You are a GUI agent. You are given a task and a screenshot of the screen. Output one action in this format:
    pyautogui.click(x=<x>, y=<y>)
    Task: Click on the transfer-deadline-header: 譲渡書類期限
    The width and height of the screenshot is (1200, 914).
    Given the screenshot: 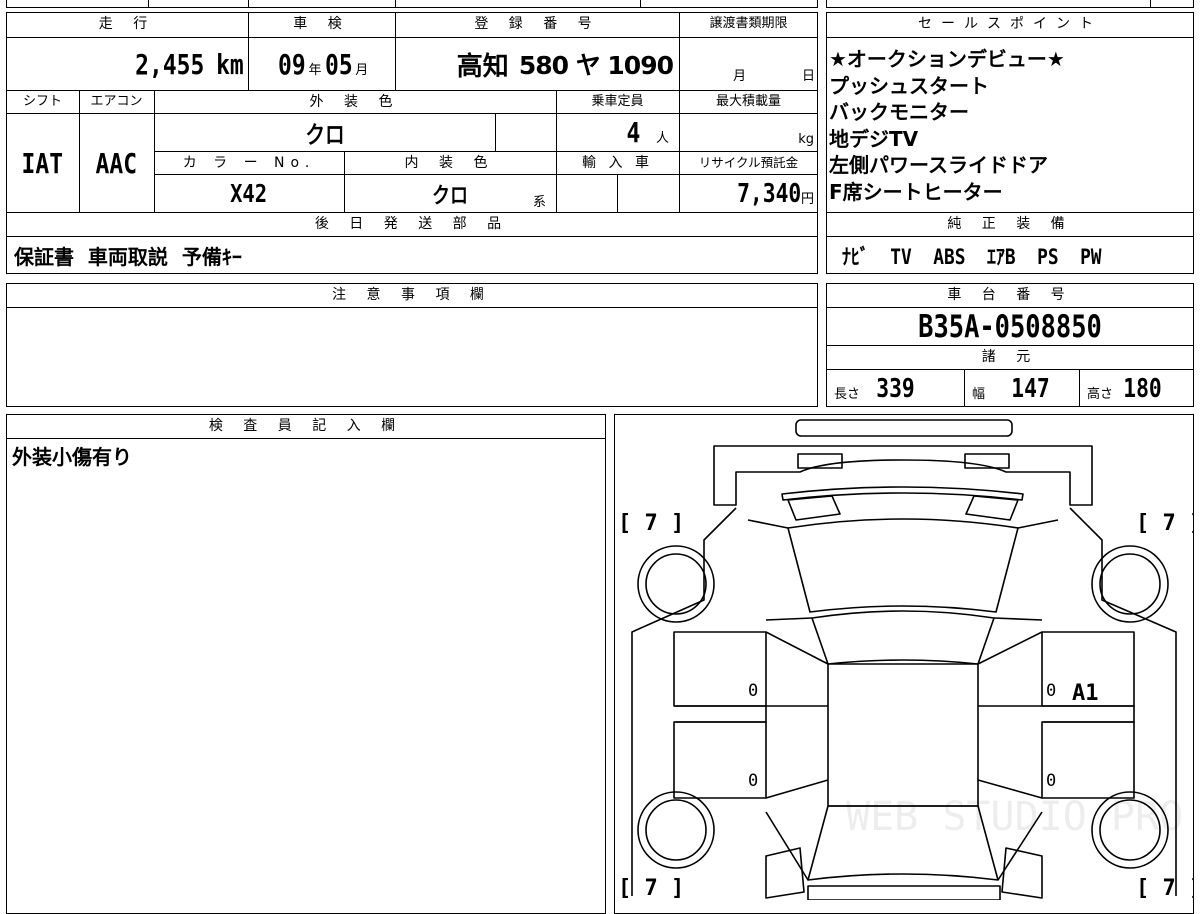 What is the action you would take?
    pyautogui.click(x=748, y=23)
    